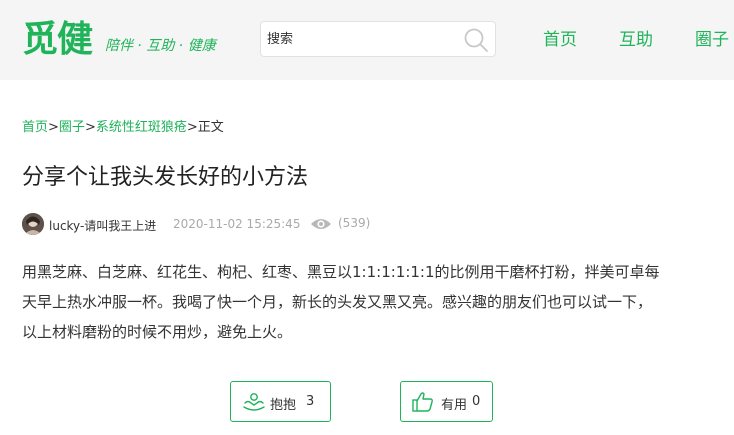  I want to click on site-slogan: 陪伴 · 互助 · 健康, so click(160, 46).